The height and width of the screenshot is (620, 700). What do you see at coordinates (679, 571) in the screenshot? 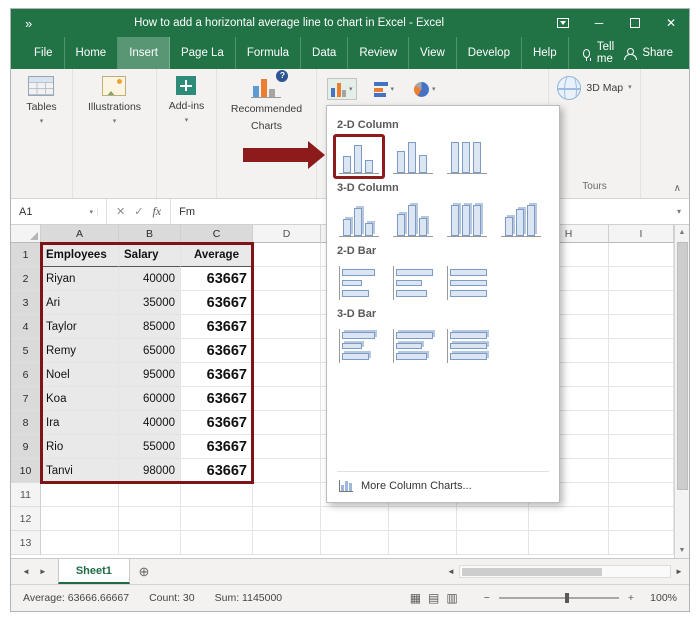
I see `scroll-right-icon: ►` at bounding box center [679, 571].